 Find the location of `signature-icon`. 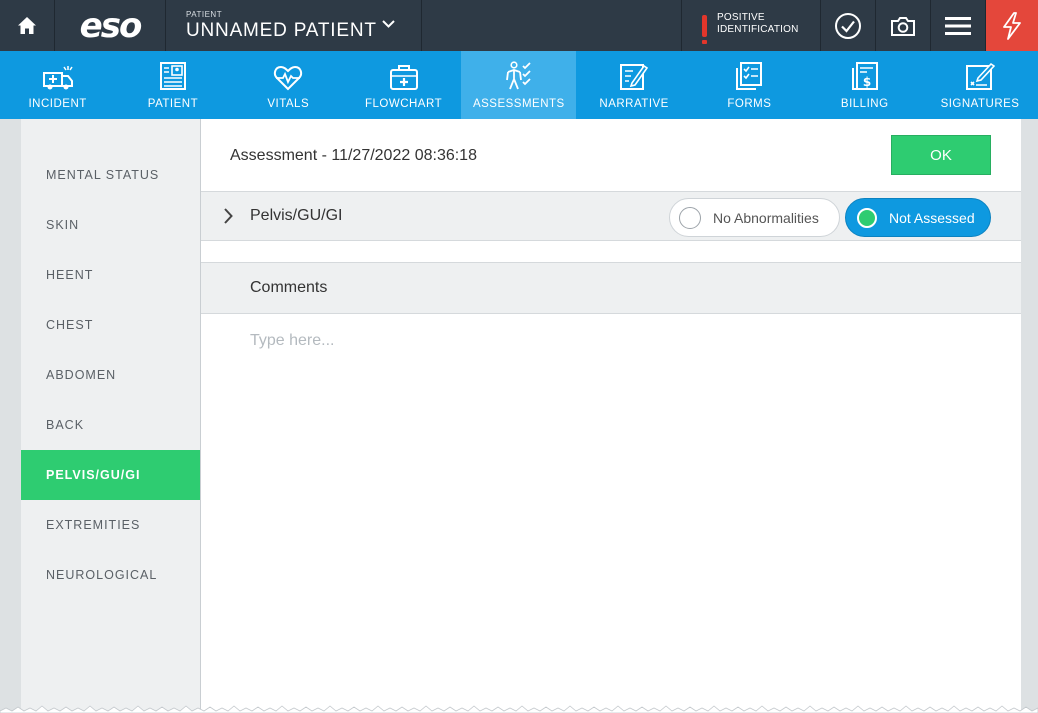

signature-icon is located at coordinates (981, 76).